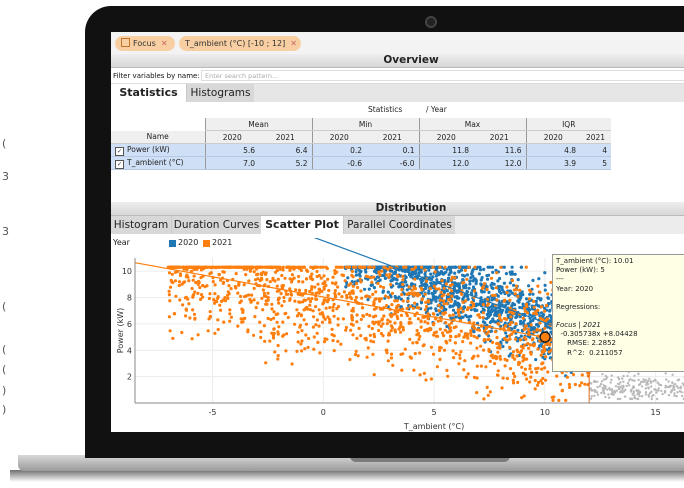 The image size is (684, 488). What do you see at coordinates (141, 225) in the screenshot?
I see `tab-histogram: Histogram` at bounding box center [141, 225].